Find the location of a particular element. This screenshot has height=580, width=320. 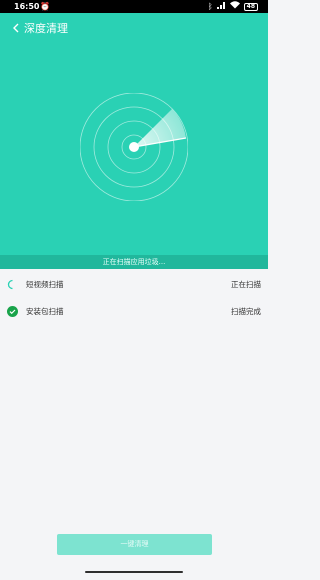

wifi-icon is located at coordinates (234, 6).